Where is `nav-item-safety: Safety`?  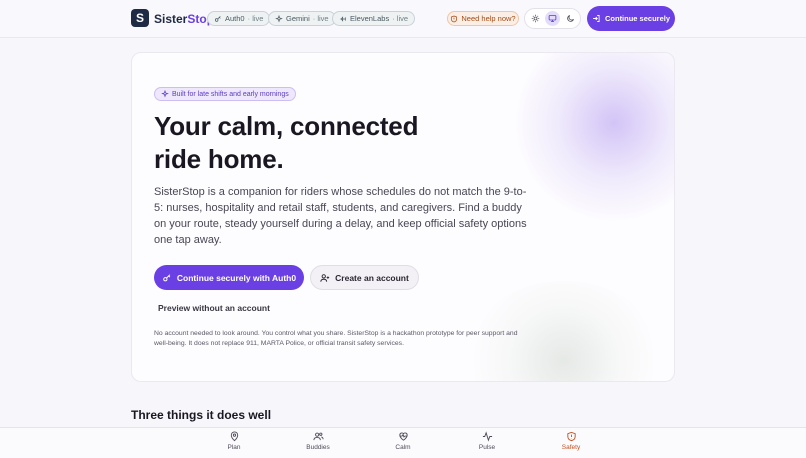 nav-item-safety: Safety is located at coordinates (571, 444).